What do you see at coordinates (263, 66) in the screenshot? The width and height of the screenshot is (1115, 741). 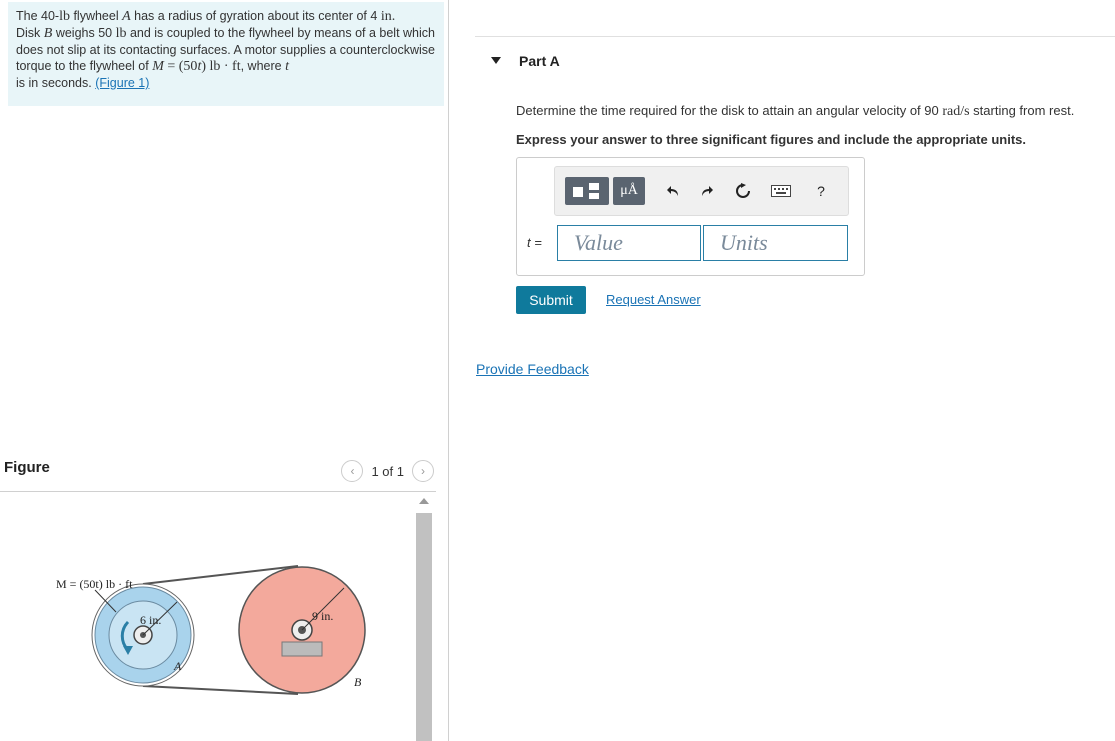 I see `problem-text: , where` at bounding box center [263, 66].